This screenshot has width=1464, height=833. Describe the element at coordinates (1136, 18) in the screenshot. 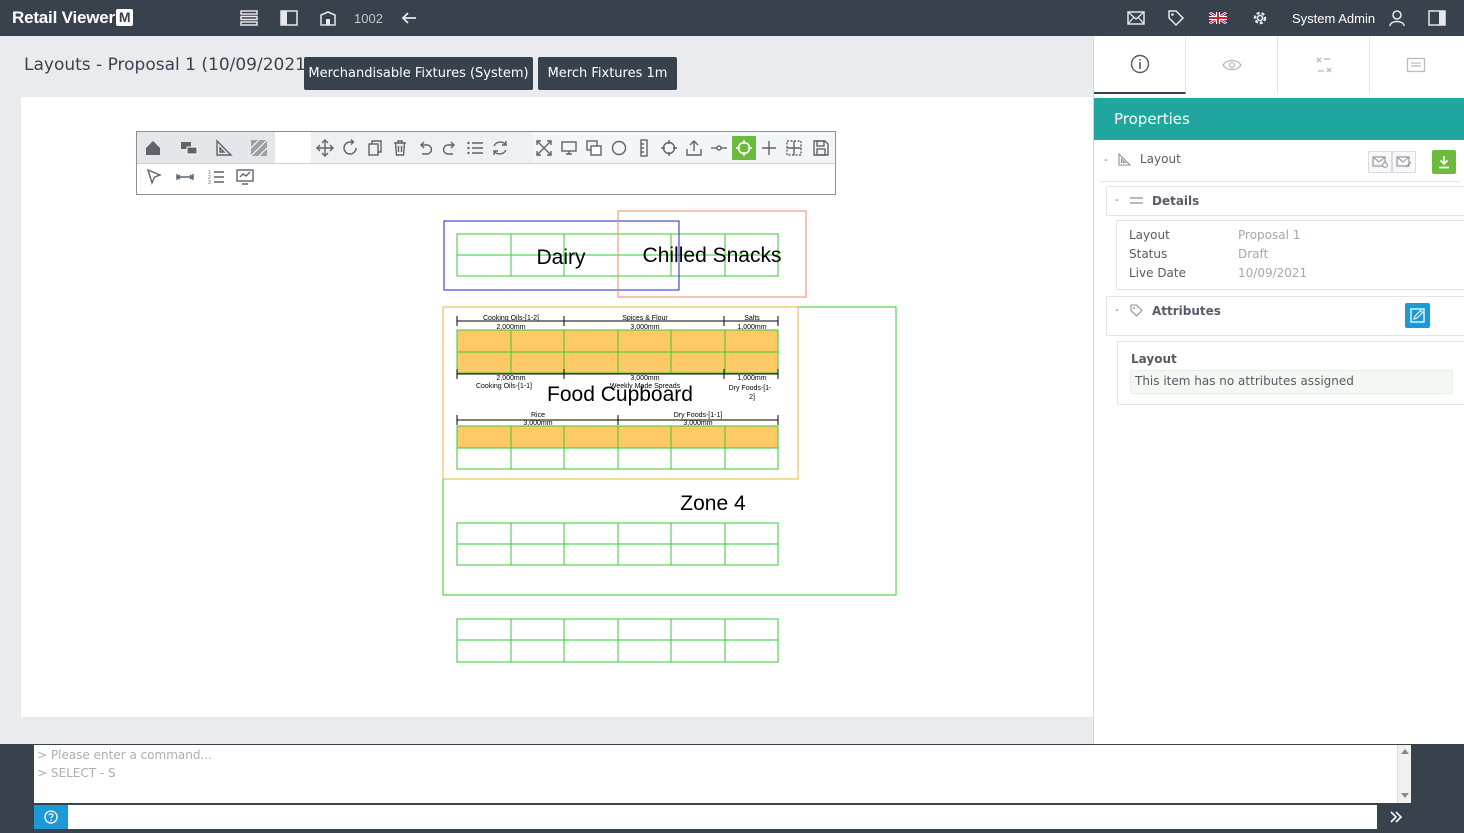

I see `mail-icon` at that location.